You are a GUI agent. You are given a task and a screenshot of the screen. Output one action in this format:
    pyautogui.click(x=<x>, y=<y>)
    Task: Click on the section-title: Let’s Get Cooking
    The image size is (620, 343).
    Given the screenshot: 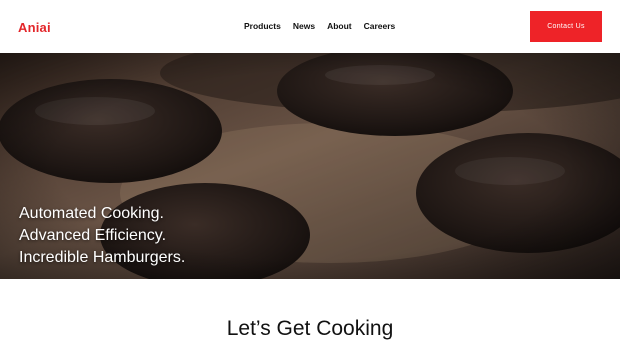 What is the action you would take?
    pyautogui.click(x=310, y=328)
    